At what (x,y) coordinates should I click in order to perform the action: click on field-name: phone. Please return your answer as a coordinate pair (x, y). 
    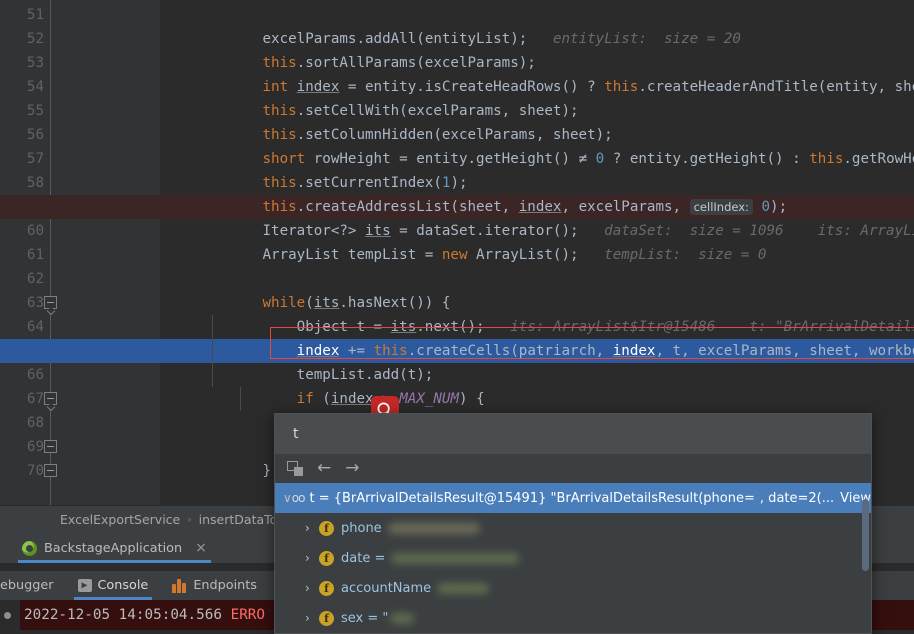
    Looking at the image, I should click on (361, 528).